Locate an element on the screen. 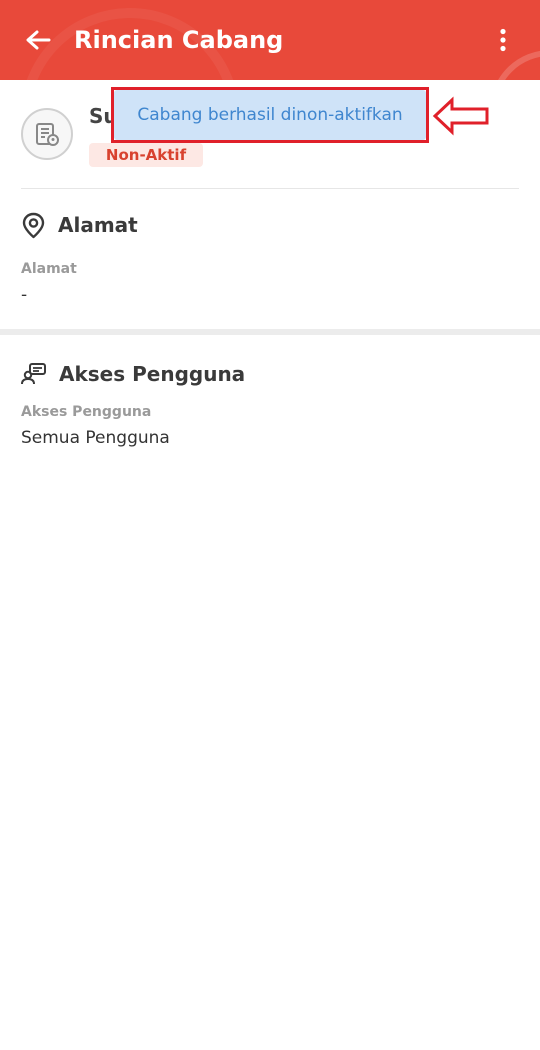 This screenshot has width=540, height=1050. arrow-left-icon is located at coordinates (38, 40).